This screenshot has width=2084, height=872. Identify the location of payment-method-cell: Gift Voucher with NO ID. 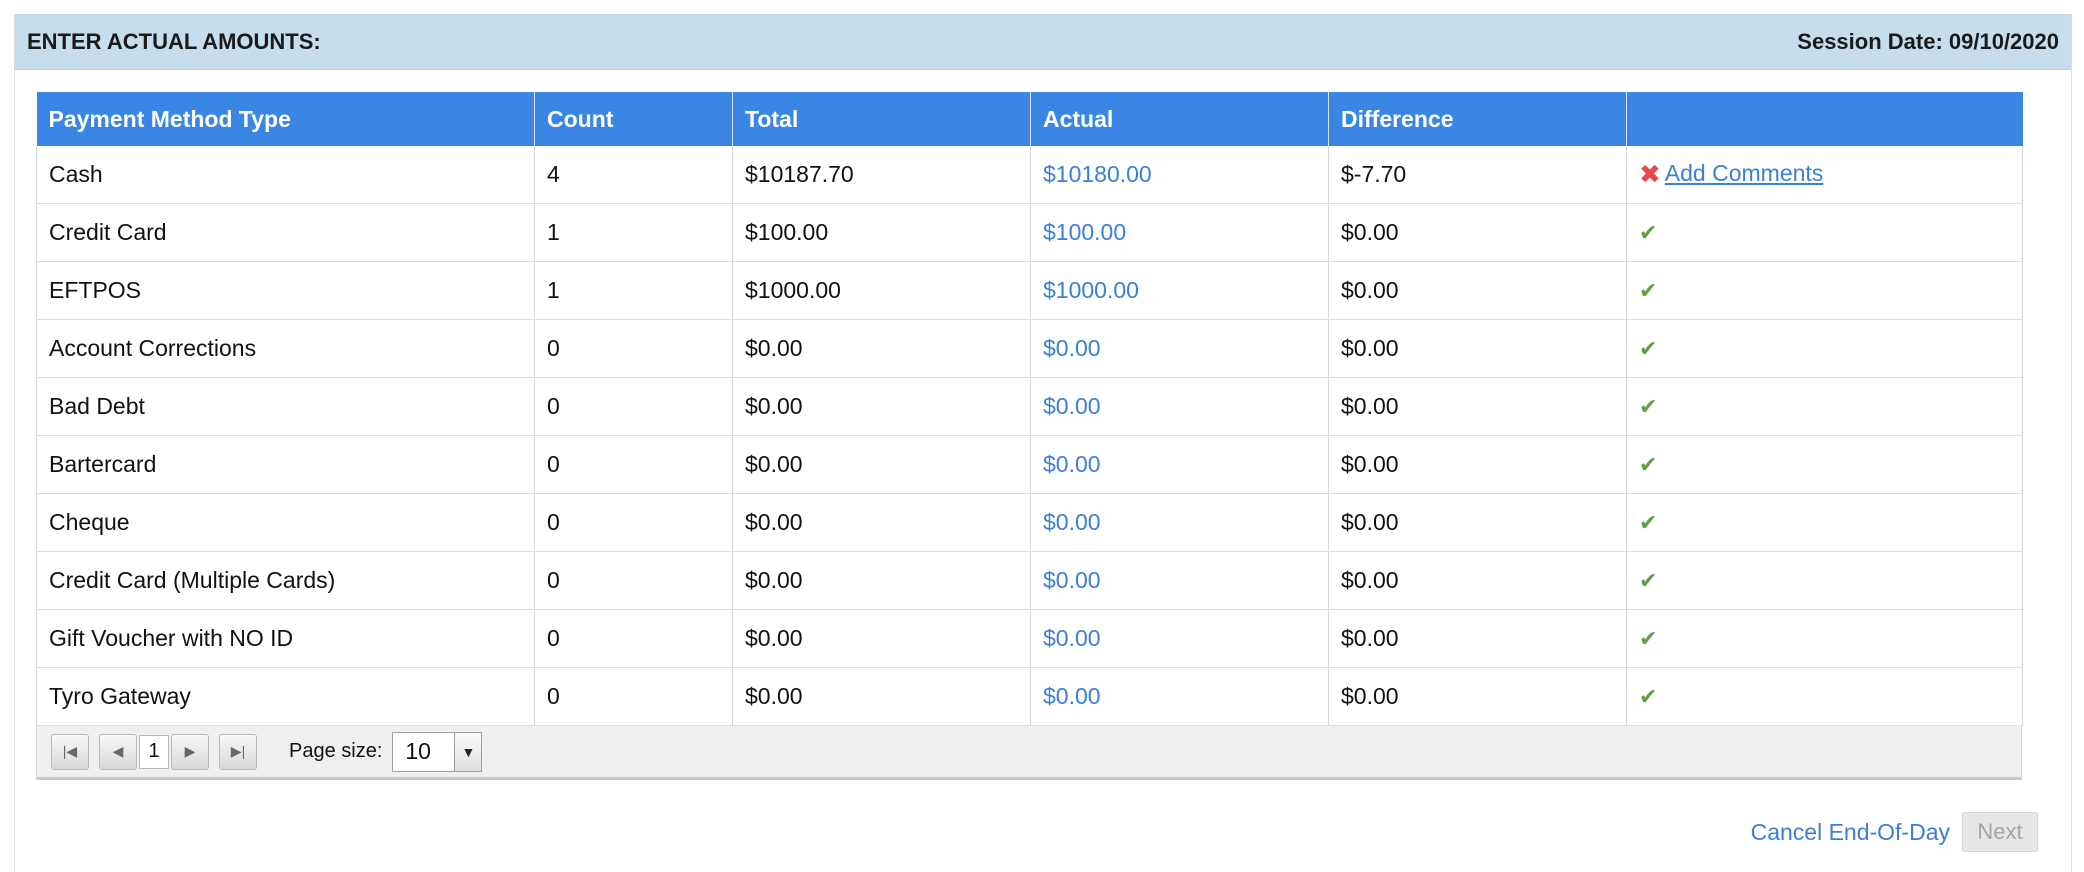
(285, 638).